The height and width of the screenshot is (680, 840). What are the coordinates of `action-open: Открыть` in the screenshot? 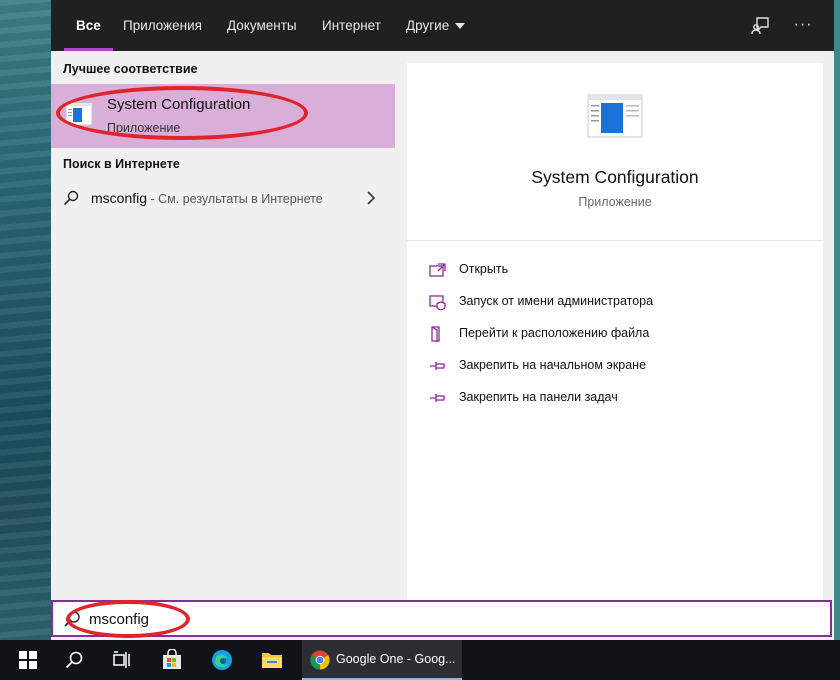 It's located at (614, 270).